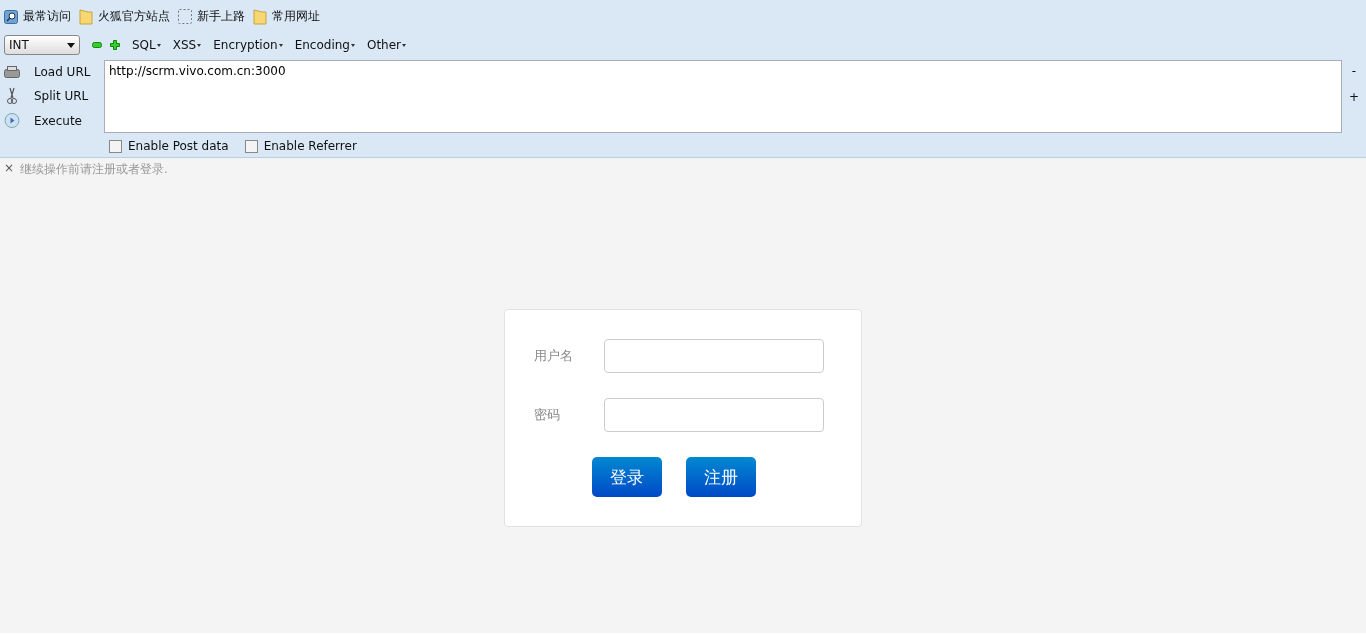 This screenshot has height=635, width=1366. Describe the element at coordinates (248, 45) in the screenshot. I see `menu-item: Encryption` at that location.